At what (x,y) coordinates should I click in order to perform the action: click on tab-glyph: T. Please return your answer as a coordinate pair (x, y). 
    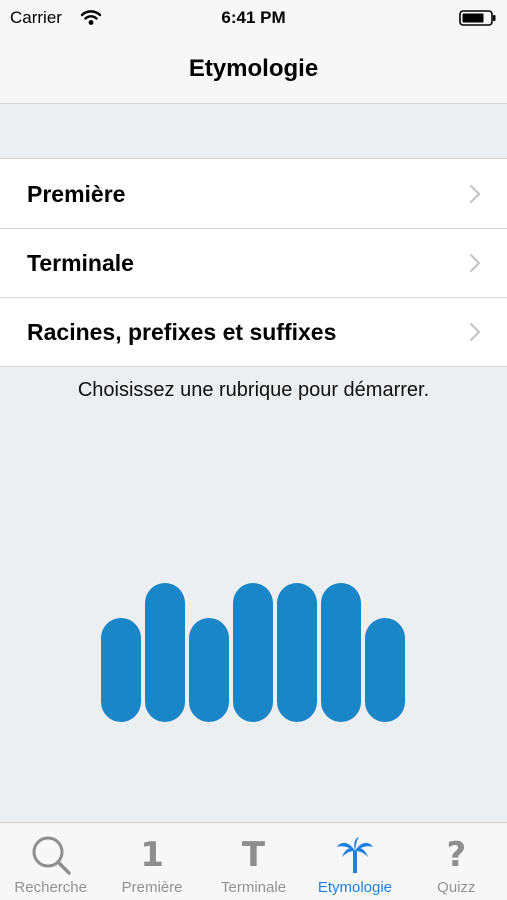
    Looking at the image, I should click on (253, 855).